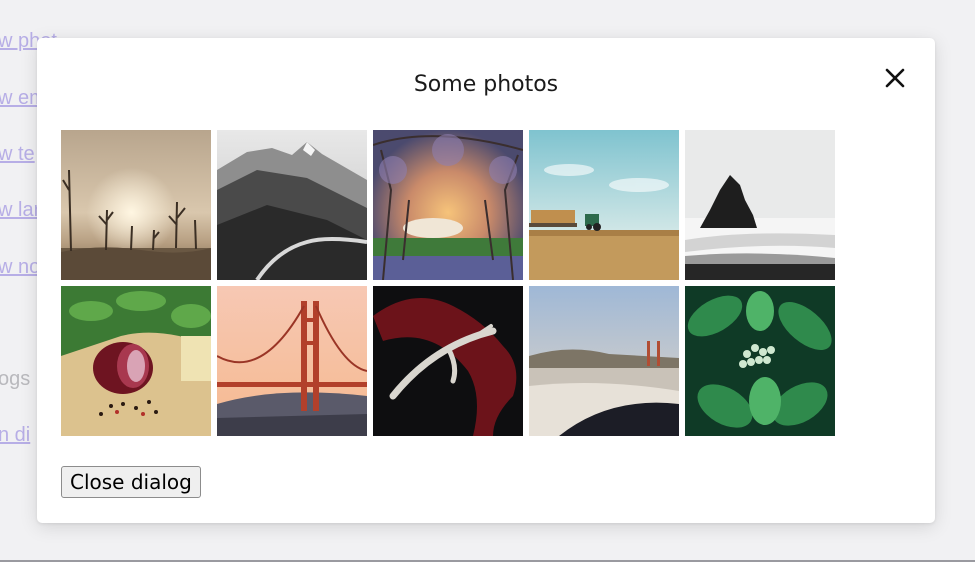 The image size is (975, 562). I want to click on photo-red-ribbon-antler, so click(448, 361).